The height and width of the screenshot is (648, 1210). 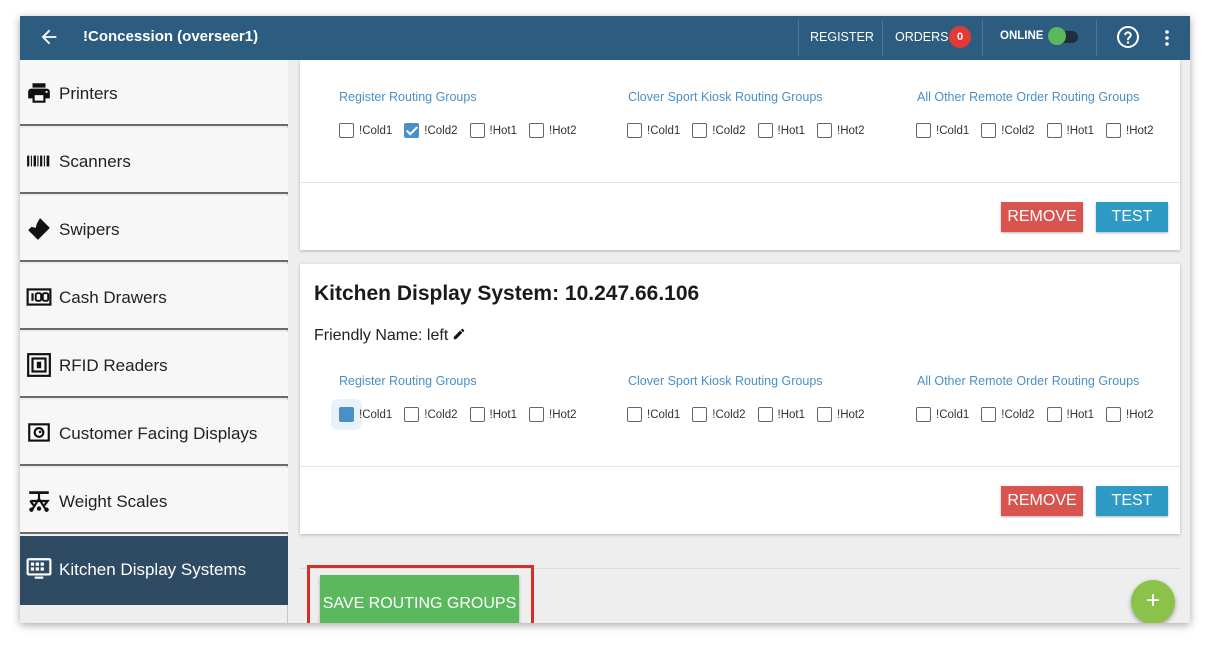 What do you see at coordinates (113, 297) in the screenshot?
I see `sidebar-item-label: Cash Drawers` at bounding box center [113, 297].